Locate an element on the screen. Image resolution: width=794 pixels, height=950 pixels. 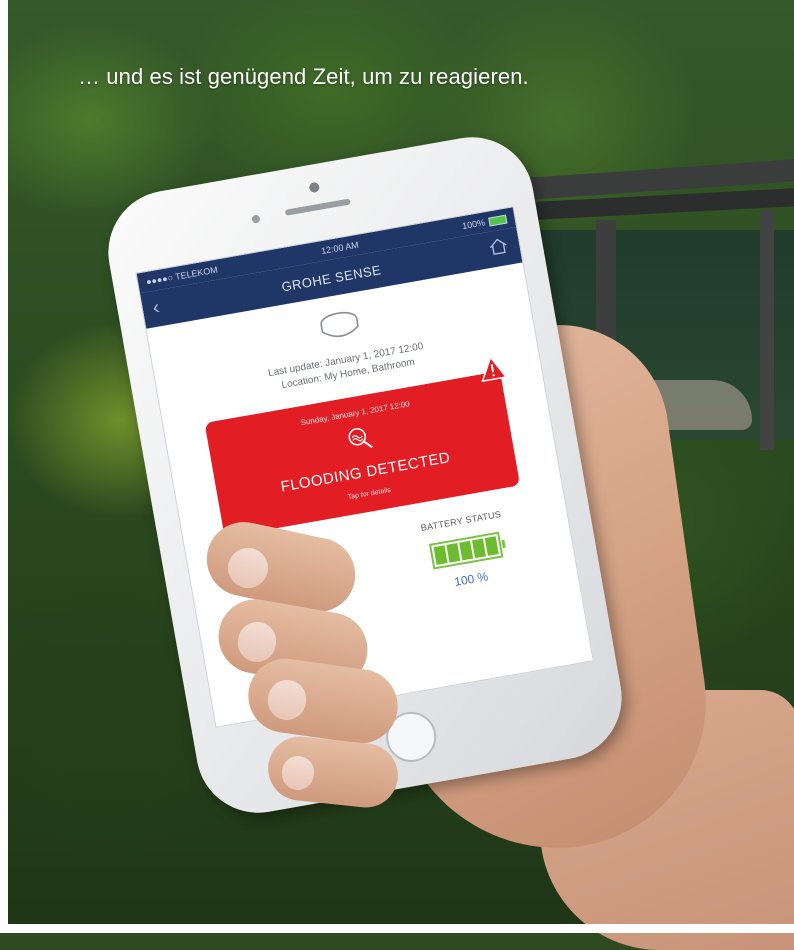
battery-label: BATTERY STATUS is located at coordinates (460, 521).